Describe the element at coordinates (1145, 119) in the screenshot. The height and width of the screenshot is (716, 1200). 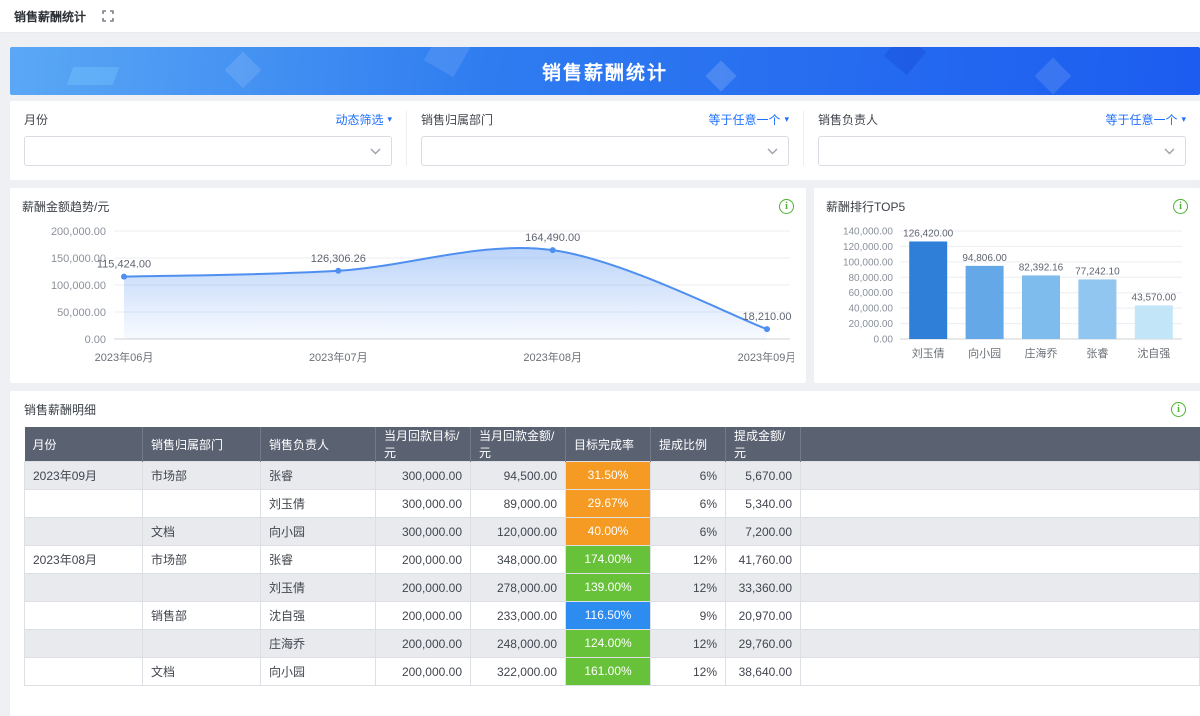
I see `filter-salesperson-operator: 等于任意一个 ▾` at that location.